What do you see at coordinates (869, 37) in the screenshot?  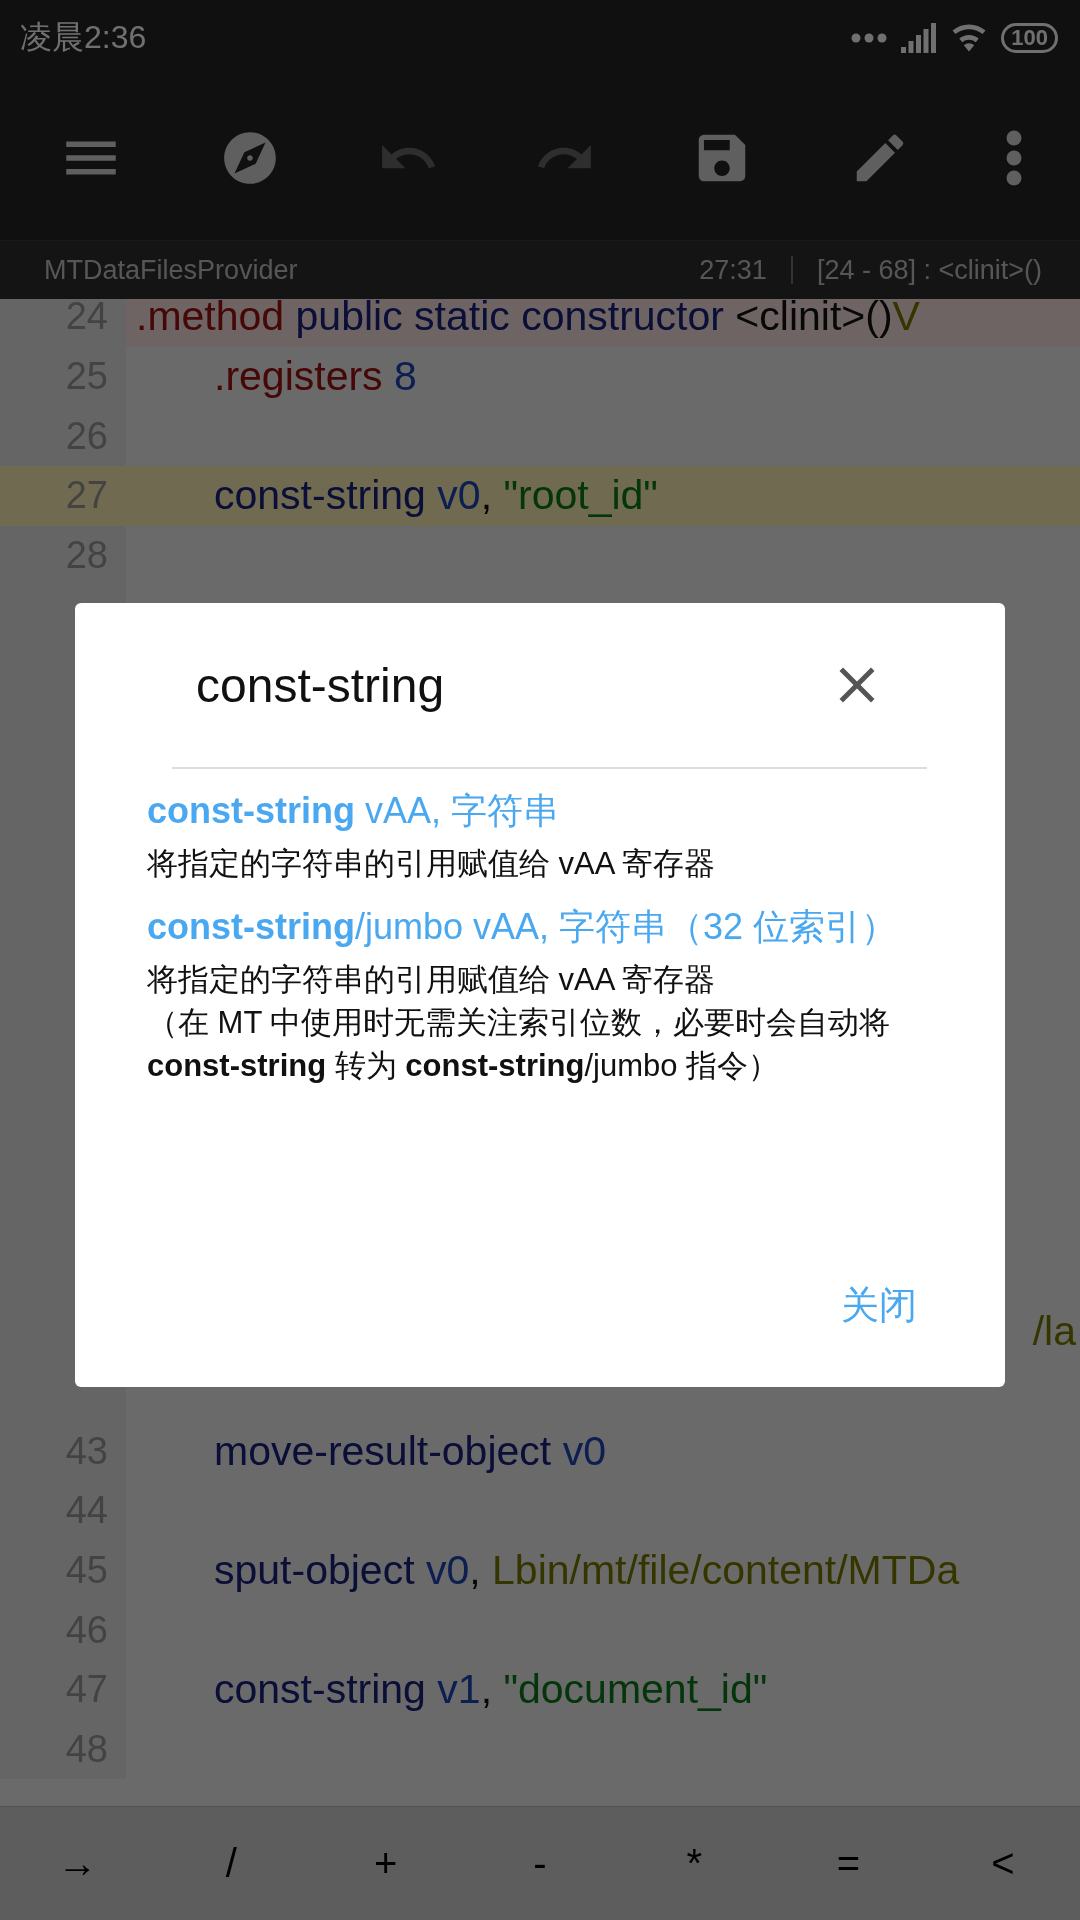 I see `dots-icon` at bounding box center [869, 37].